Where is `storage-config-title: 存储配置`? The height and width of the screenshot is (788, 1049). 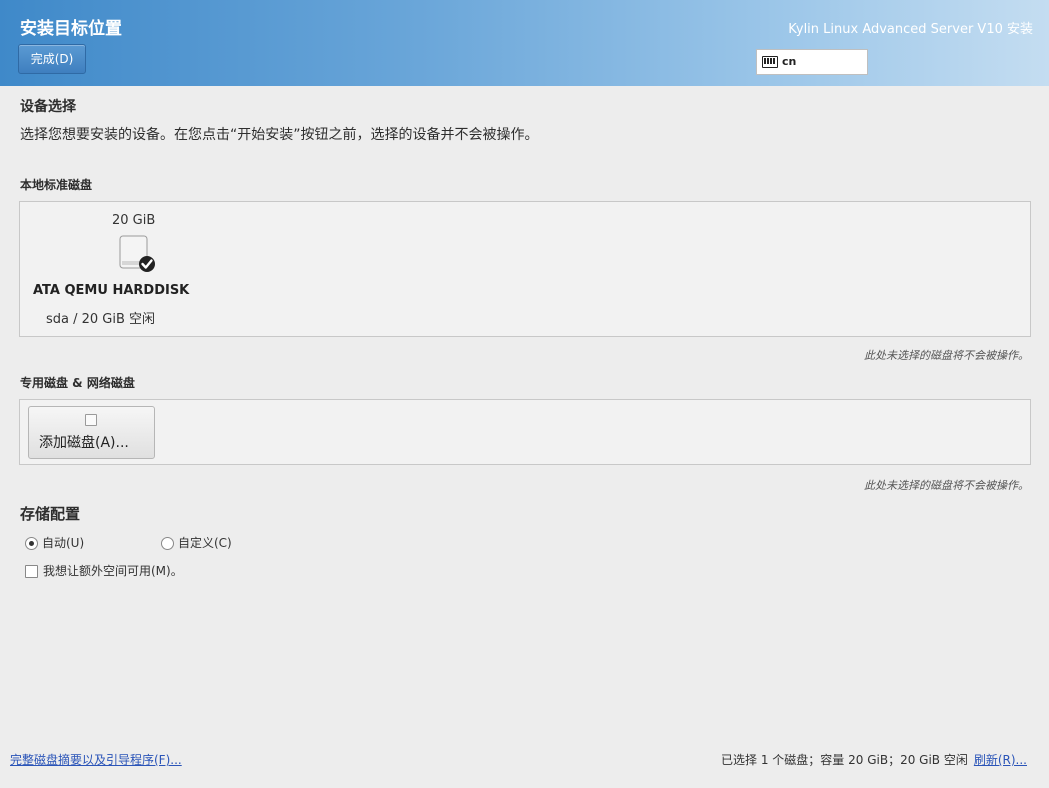
storage-config-title: 存储配置 is located at coordinates (50, 514).